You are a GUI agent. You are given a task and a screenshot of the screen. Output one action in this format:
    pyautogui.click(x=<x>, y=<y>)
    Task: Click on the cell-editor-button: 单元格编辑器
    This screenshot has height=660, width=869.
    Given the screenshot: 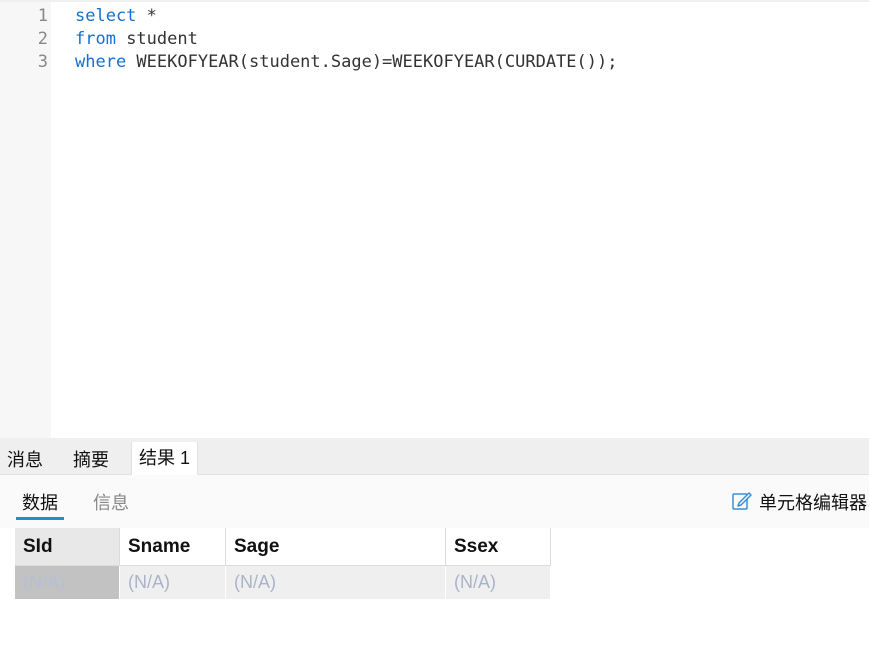 What is the action you would take?
    pyautogui.click(x=799, y=502)
    